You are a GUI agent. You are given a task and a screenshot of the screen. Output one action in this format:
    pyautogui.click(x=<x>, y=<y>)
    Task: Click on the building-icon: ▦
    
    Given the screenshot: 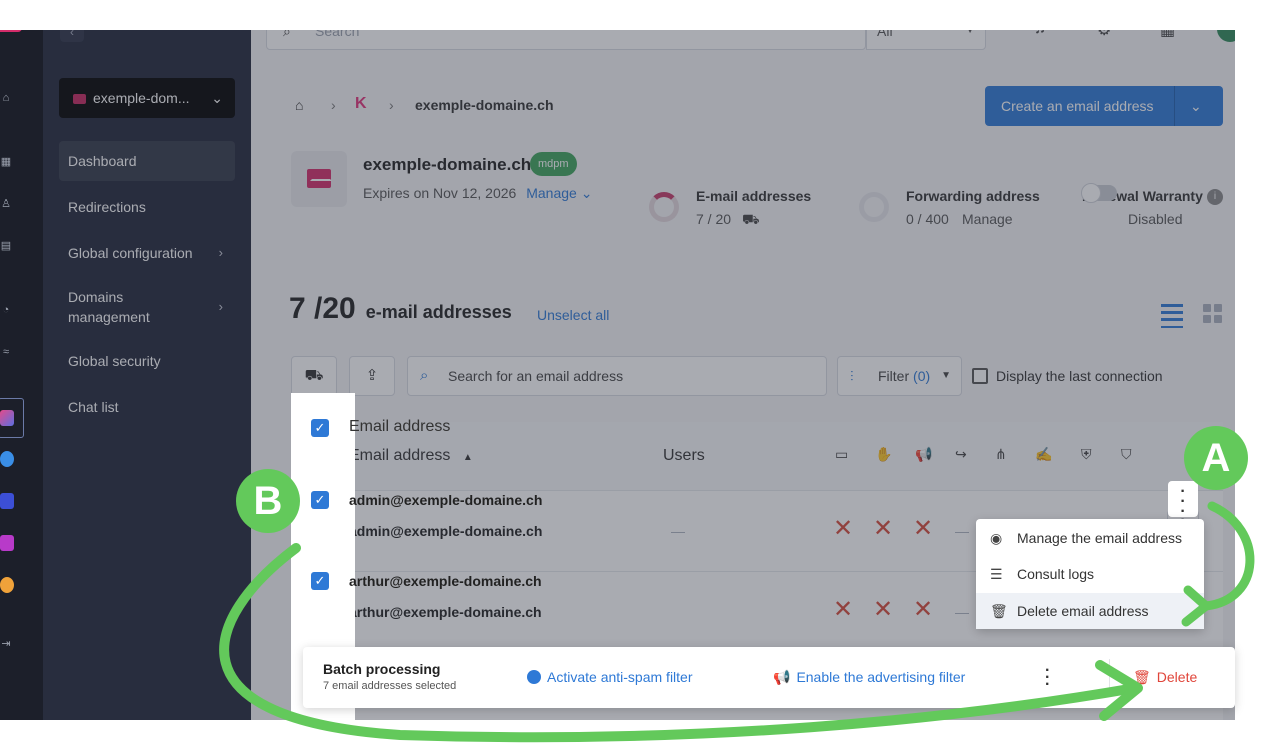 What is the action you would take?
    pyautogui.click(x=6, y=162)
    